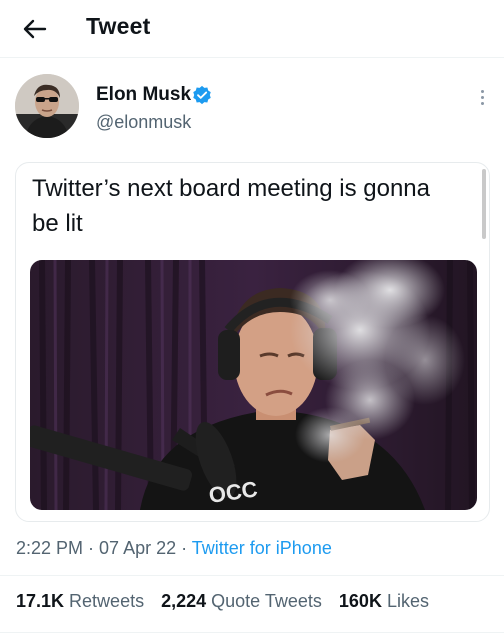 This screenshot has width=504, height=640. I want to click on likes-stat: 160K Likes, so click(384, 601).